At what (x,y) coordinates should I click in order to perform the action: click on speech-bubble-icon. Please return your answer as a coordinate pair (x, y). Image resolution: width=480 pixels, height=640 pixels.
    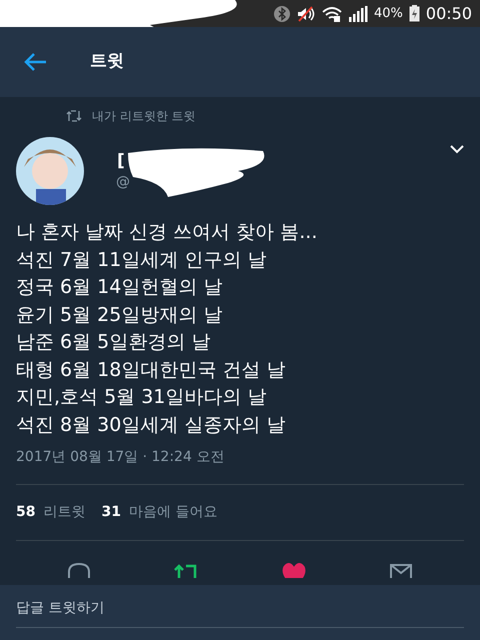
    Looking at the image, I should click on (79, 570).